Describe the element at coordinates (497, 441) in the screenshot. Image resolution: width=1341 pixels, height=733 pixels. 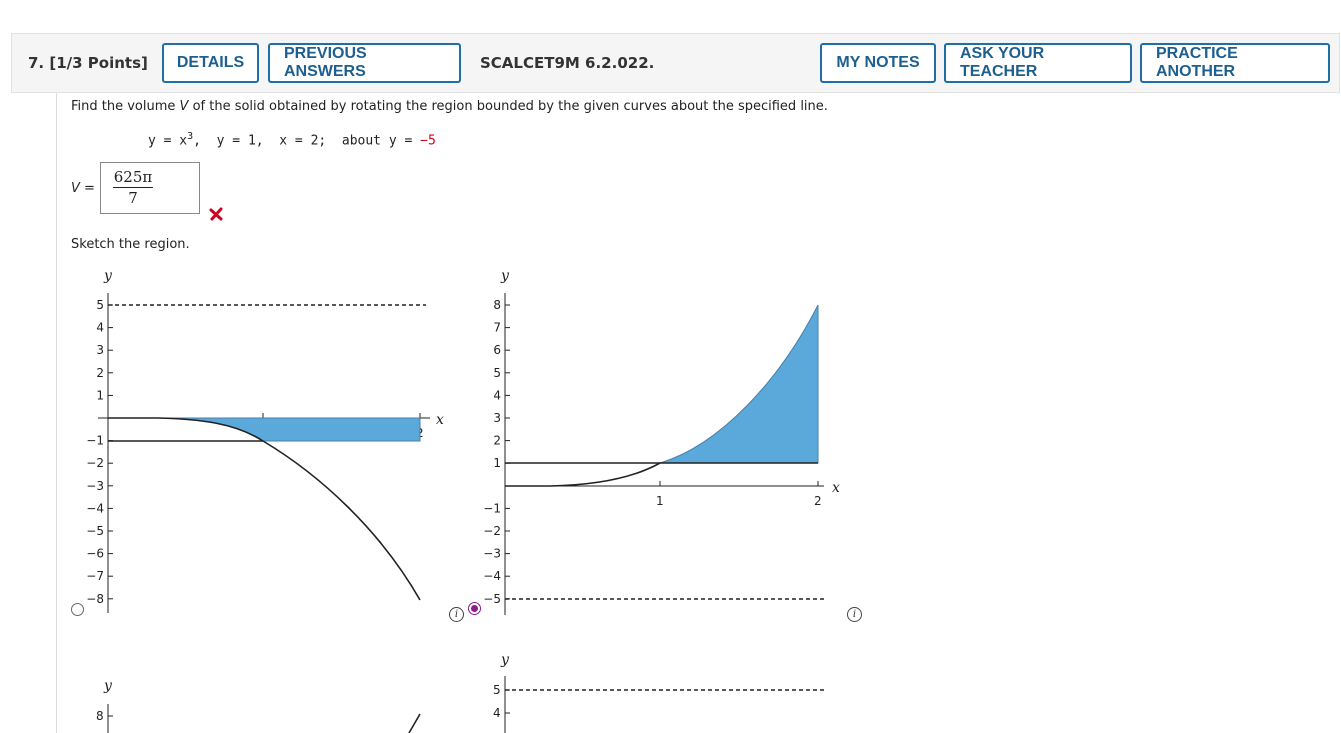
I see `graph-b-y-tick-label: 2` at that location.